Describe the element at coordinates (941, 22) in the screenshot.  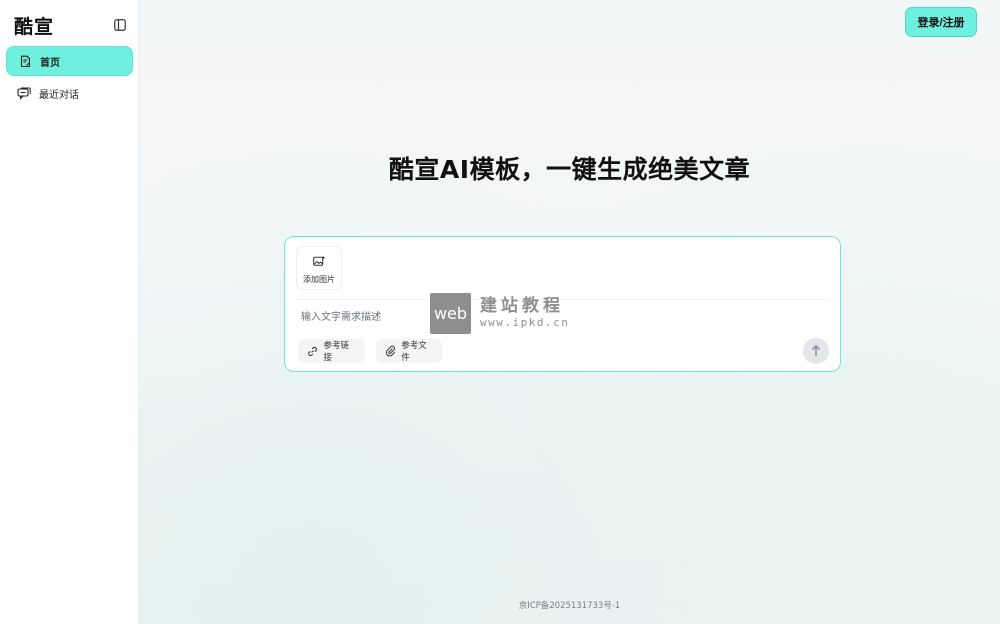
I see `login-register-button: 登录/注册` at that location.